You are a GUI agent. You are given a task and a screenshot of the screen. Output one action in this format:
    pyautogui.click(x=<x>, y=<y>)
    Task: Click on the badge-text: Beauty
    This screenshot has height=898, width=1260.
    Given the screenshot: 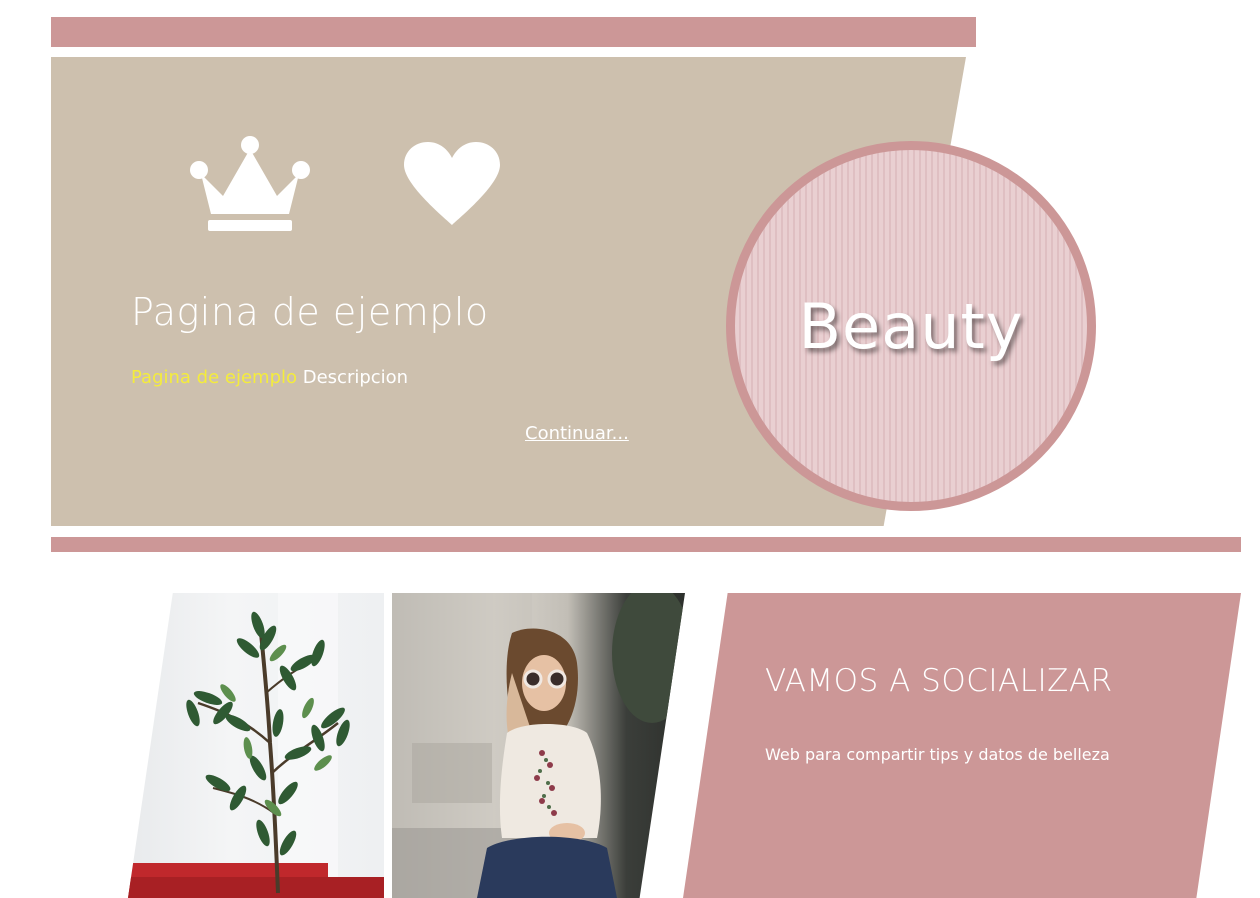 What is the action you would take?
    pyautogui.click(x=911, y=326)
    